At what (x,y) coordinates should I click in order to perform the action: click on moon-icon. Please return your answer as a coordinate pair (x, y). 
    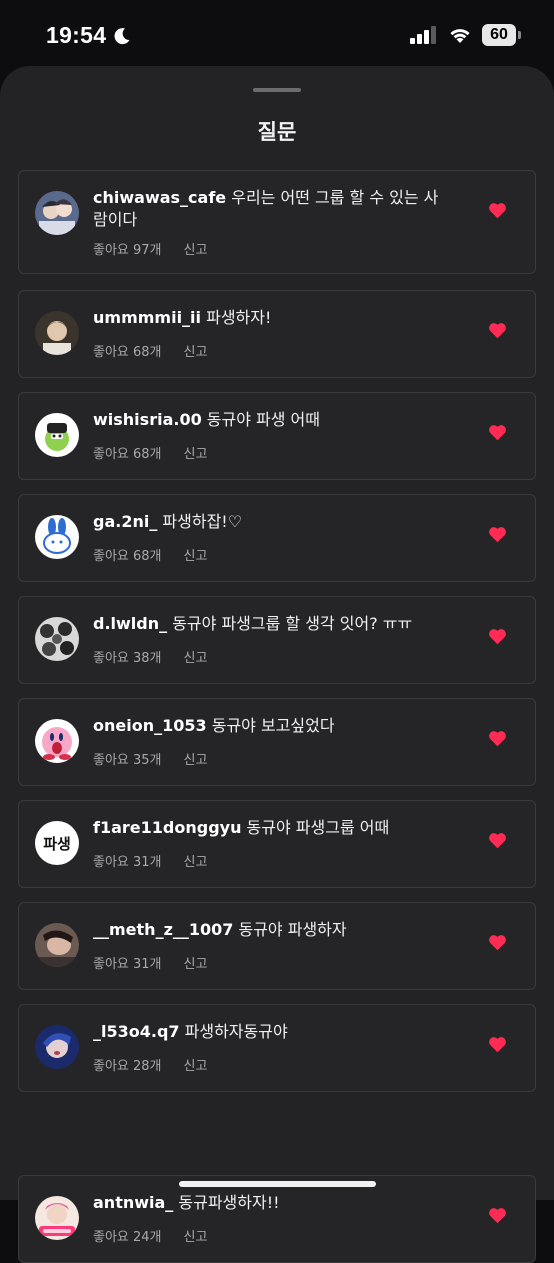
    Looking at the image, I should click on (122, 35).